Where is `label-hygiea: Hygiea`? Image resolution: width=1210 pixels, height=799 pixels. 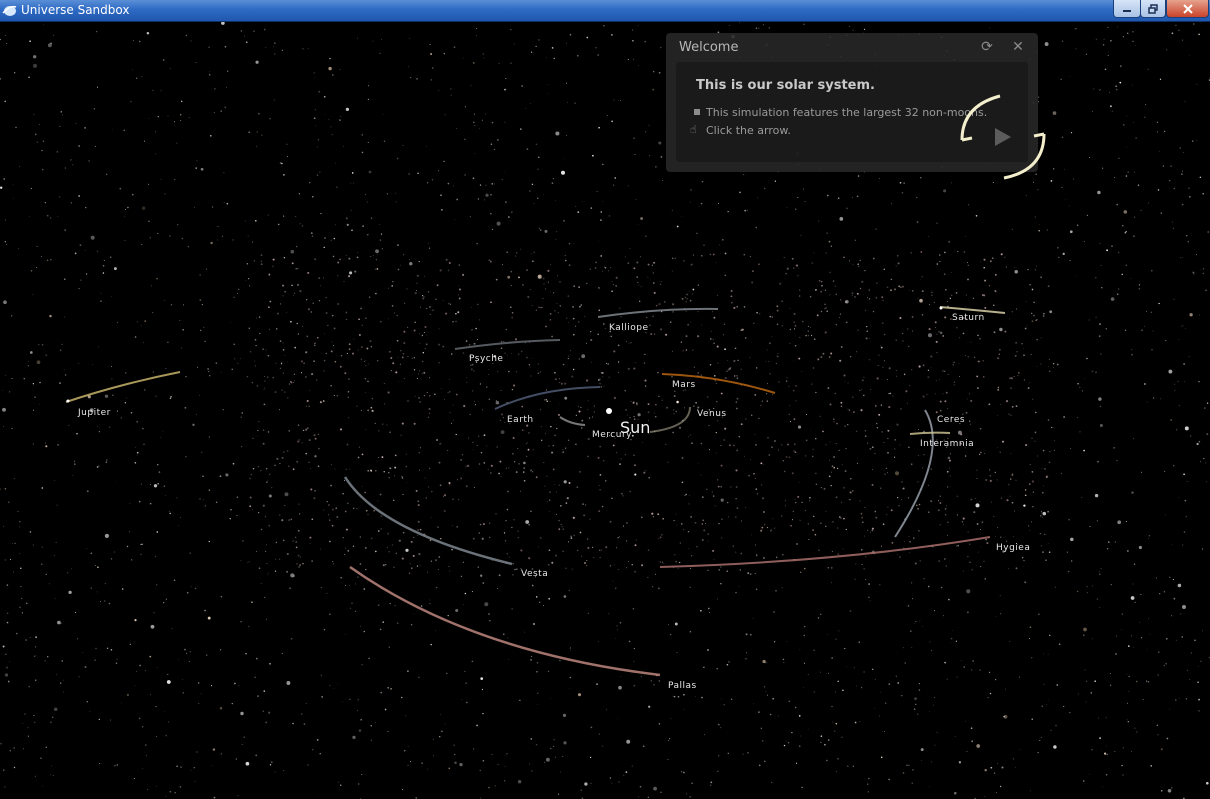 label-hygiea: Hygiea is located at coordinates (1013, 548).